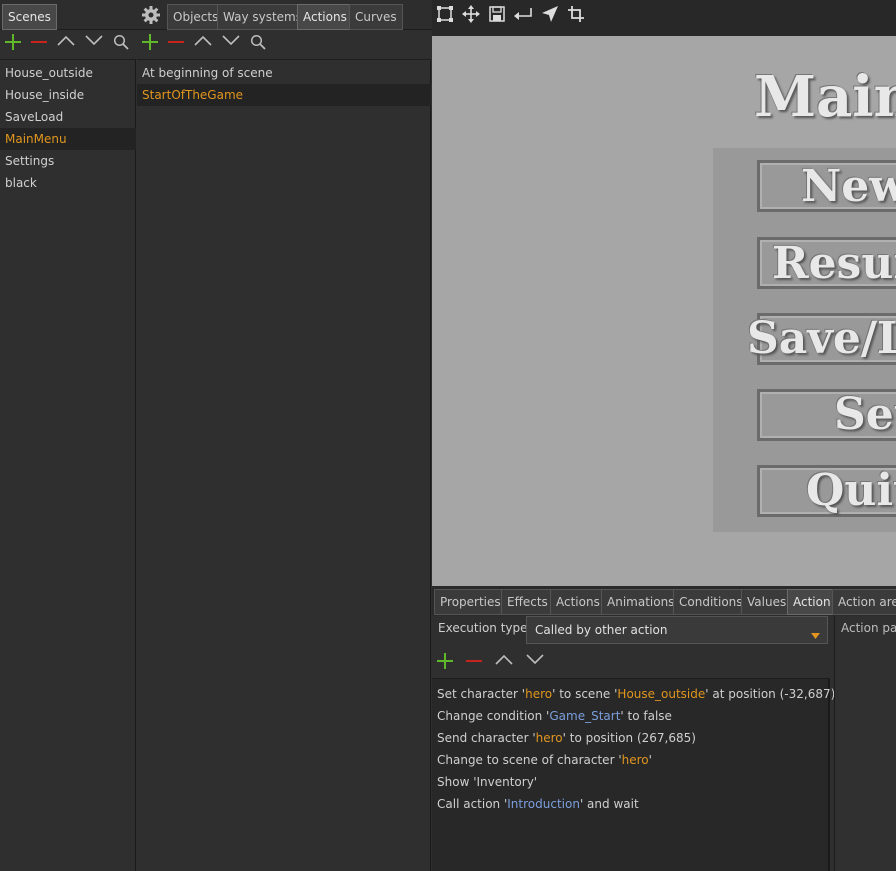  I want to click on add-command-icon, so click(445, 661).